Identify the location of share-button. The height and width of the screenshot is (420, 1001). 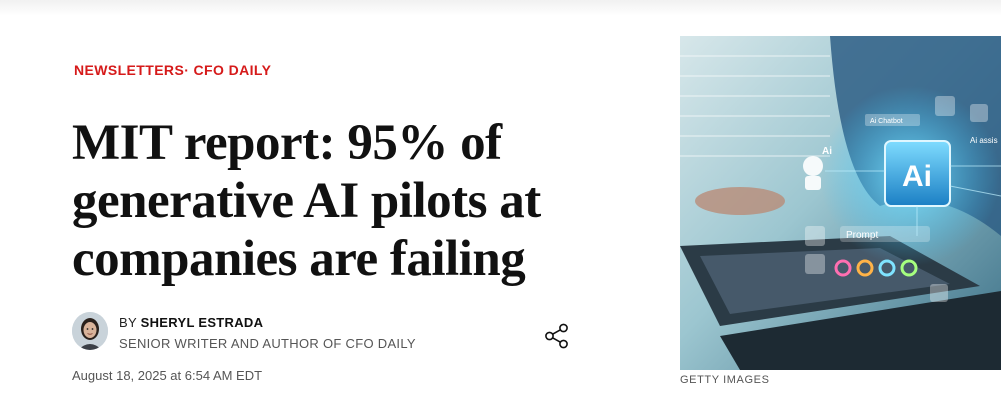
(557, 336).